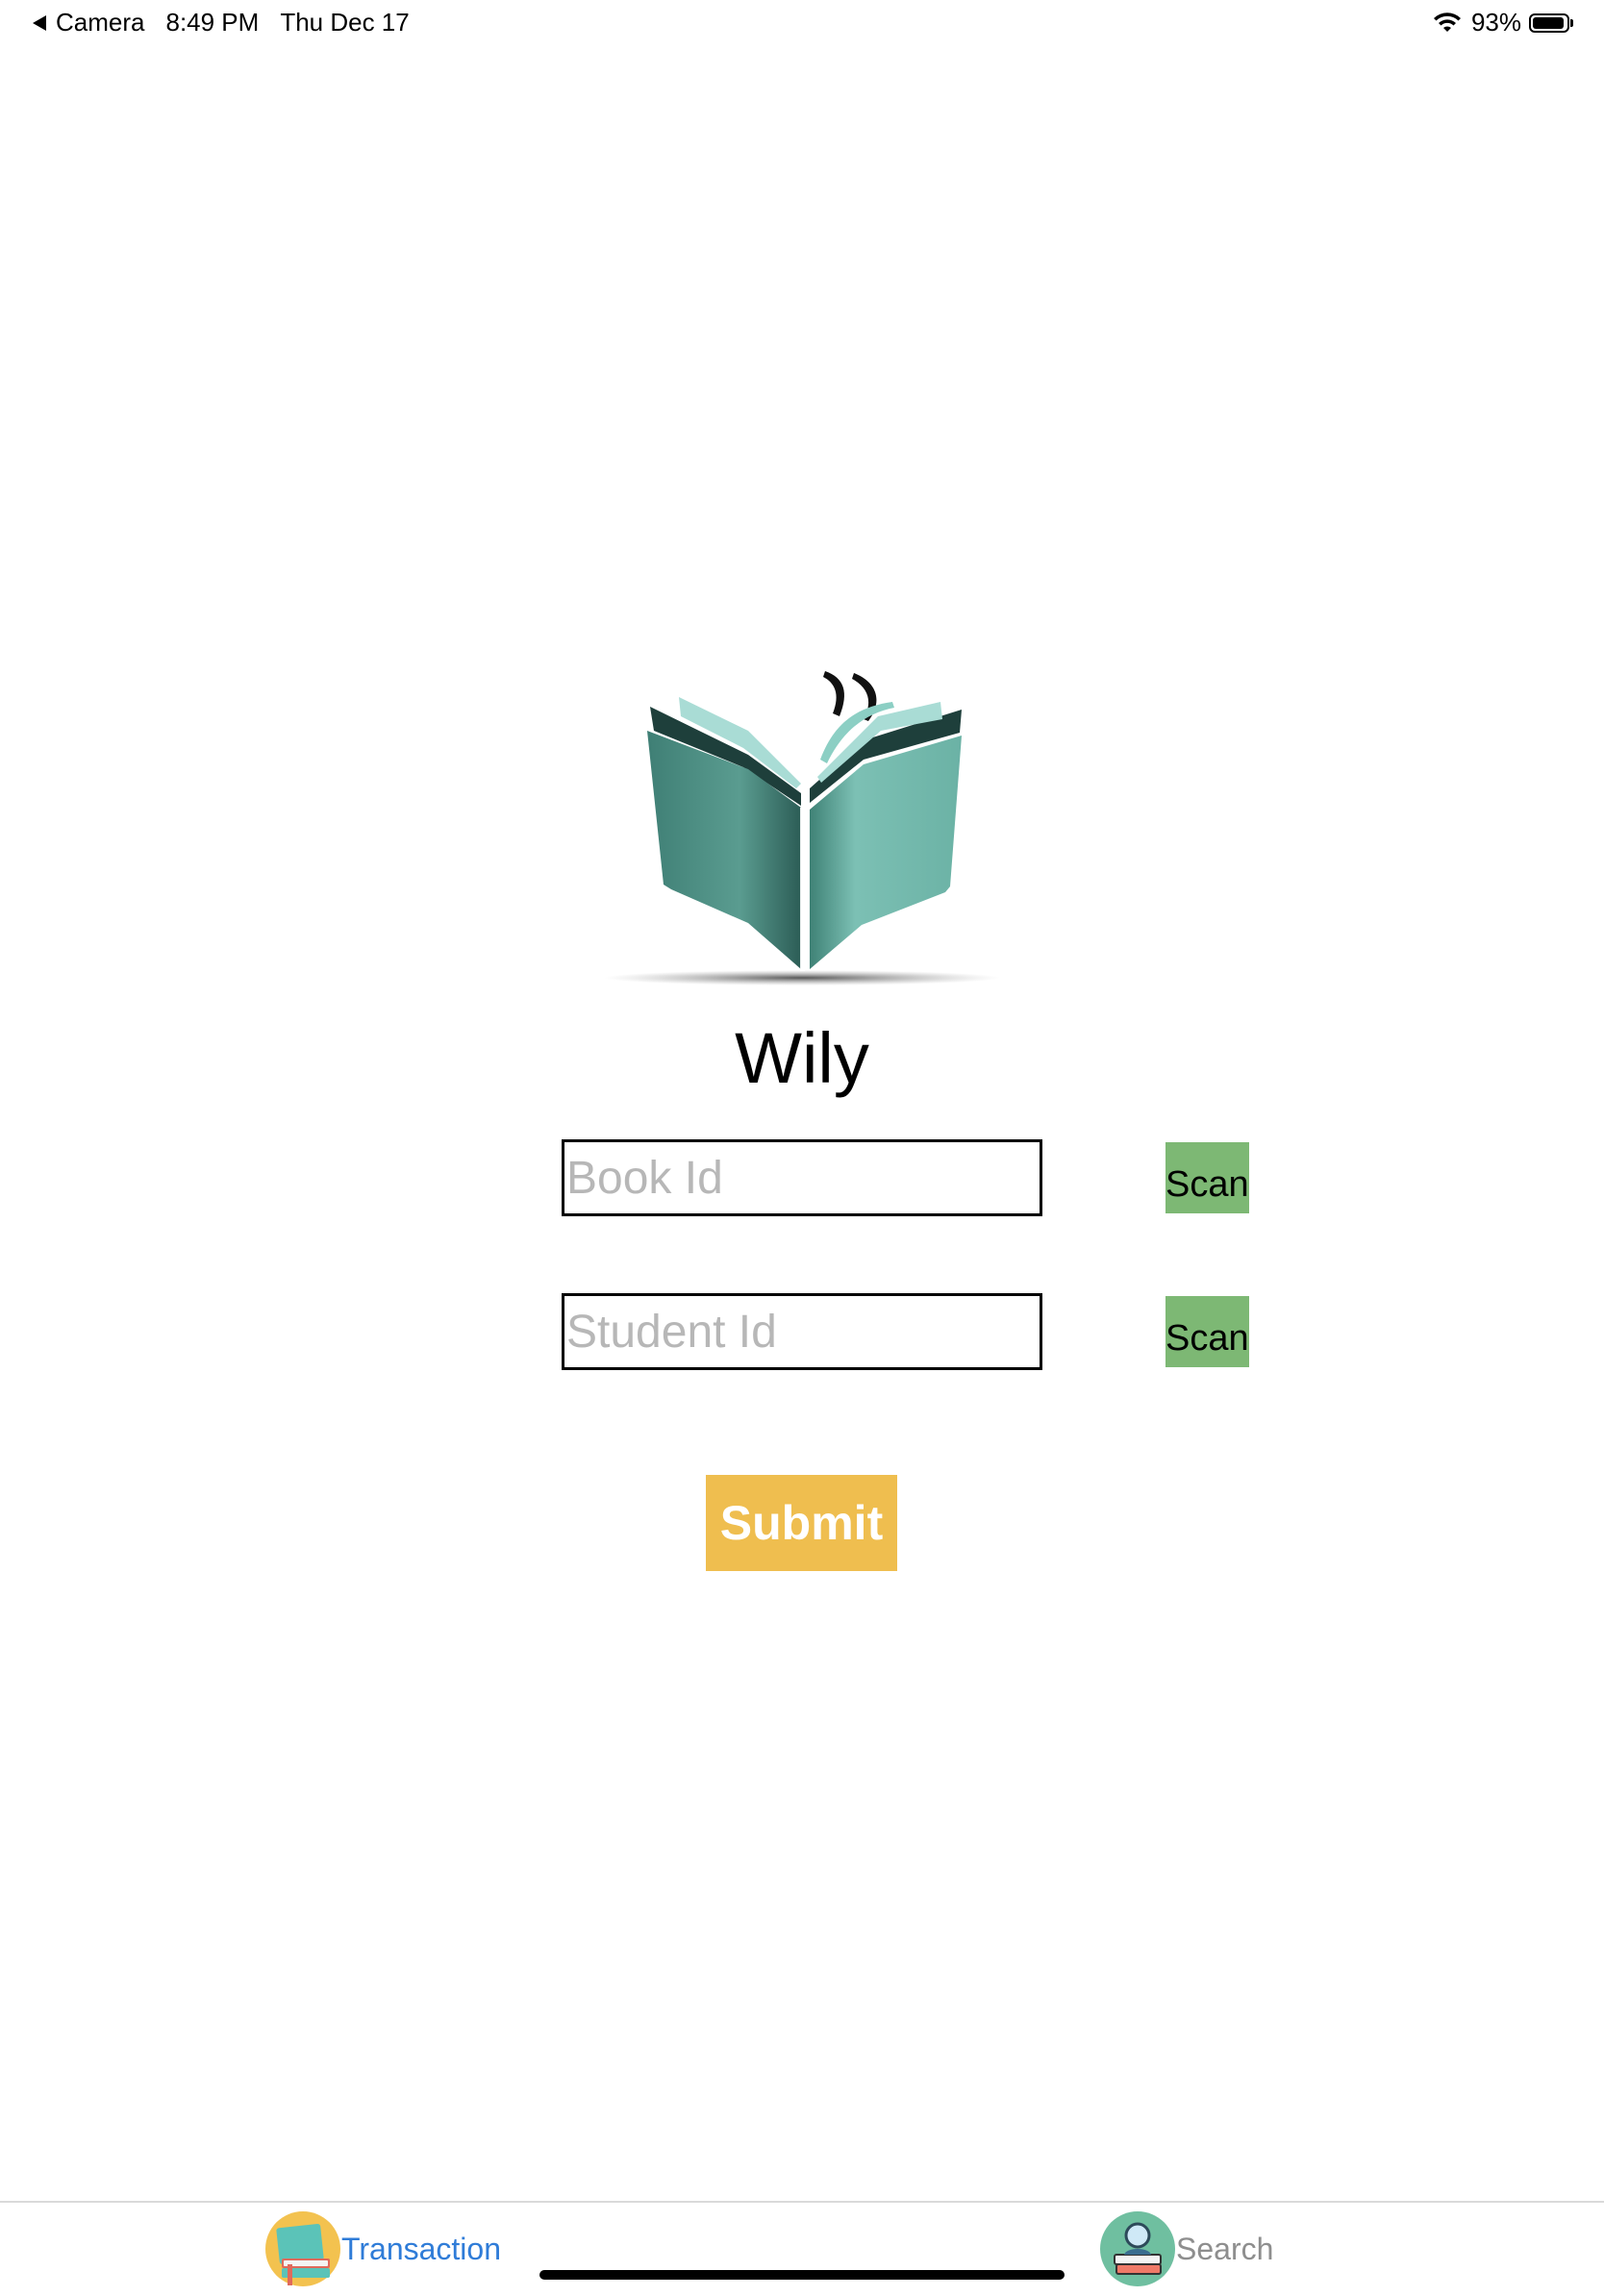 This screenshot has width=1604, height=2296. I want to click on home-indicator, so click(802, 2275).